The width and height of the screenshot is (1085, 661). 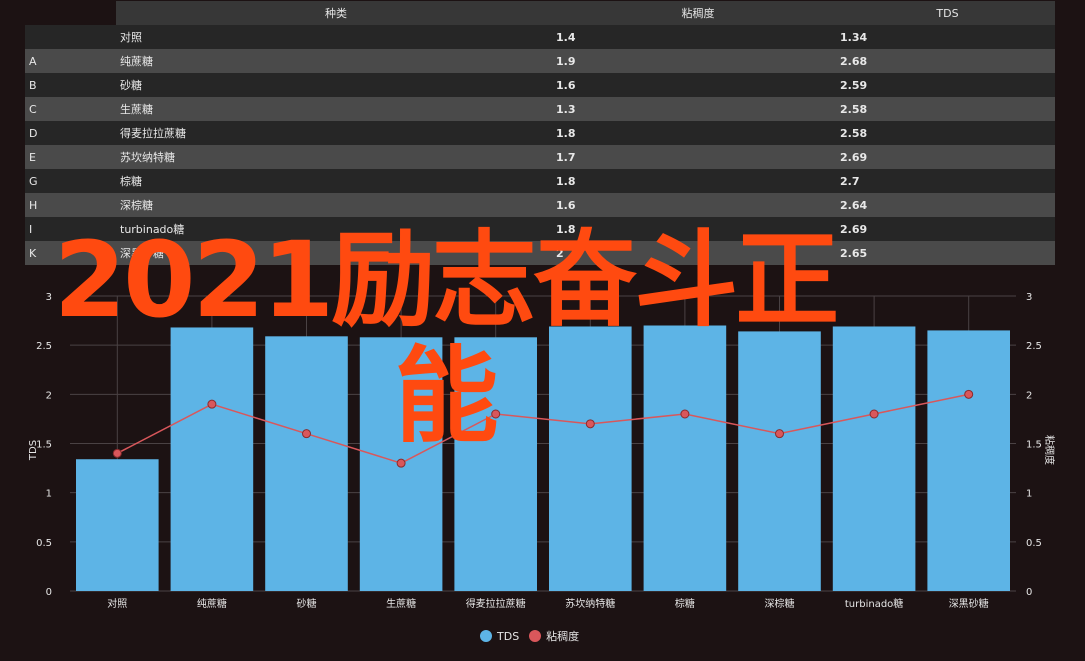 What do you see at coordinates (401, 603) in the screenshot?
I see `x-tick-label: 生蔗糖` at bounding box center [401, 603].